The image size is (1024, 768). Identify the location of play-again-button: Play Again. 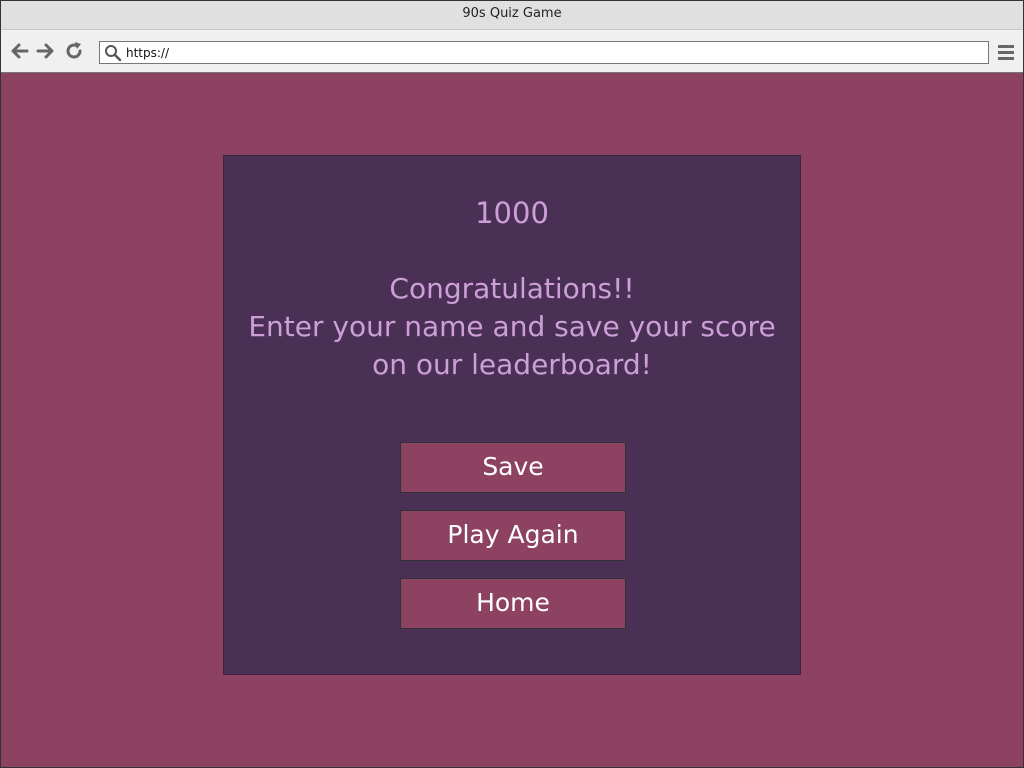
(513, 535).